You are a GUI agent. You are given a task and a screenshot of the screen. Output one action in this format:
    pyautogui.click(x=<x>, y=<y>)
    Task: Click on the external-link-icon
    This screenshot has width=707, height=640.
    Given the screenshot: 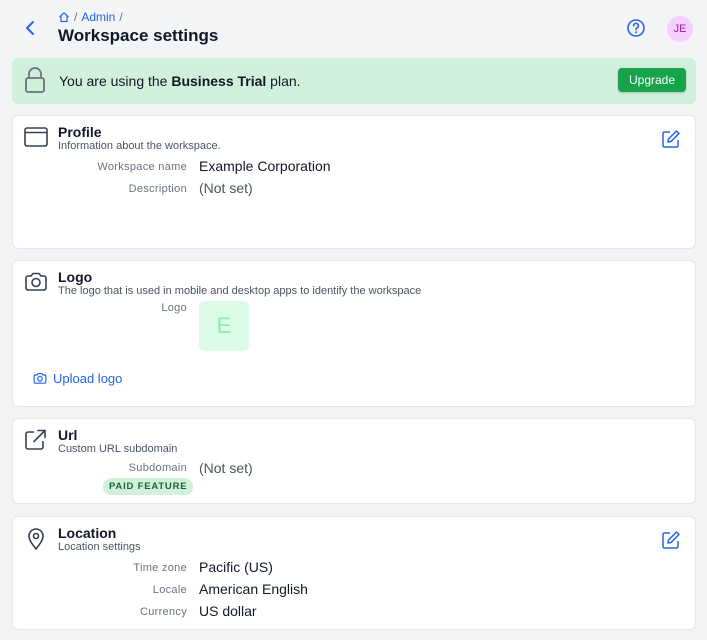 What is the action you would take?
    pyautogui.click(x=35, y=439)
    